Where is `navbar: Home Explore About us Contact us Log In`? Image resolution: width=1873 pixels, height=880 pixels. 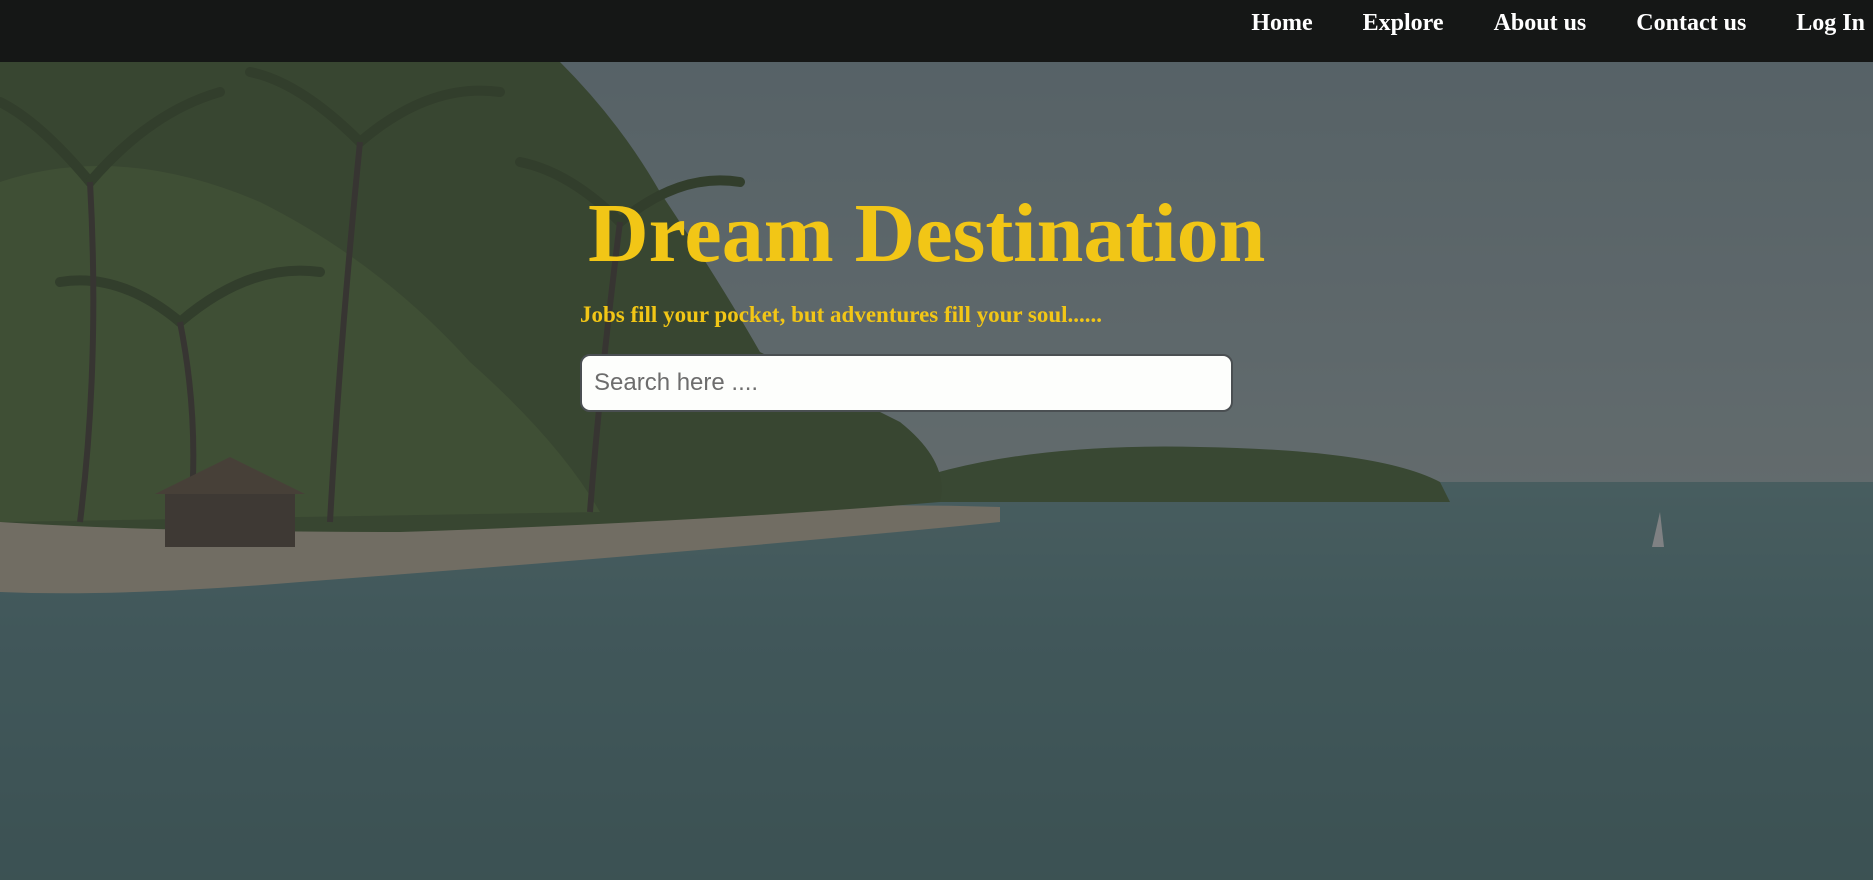 navbar: Home Explore About us Contact us Log In is located at coordinates (936, 31).